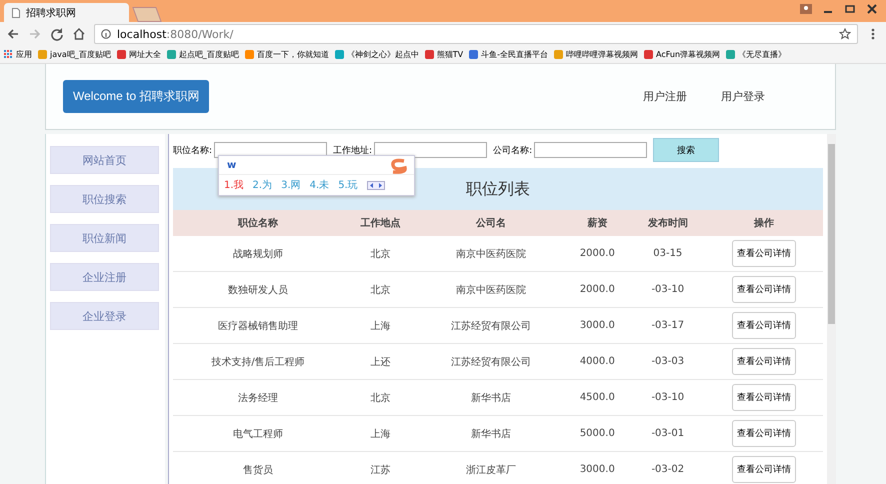 The height and width of the screenshot is (484, 886). I want to click on star-icon, so click(845, 34).